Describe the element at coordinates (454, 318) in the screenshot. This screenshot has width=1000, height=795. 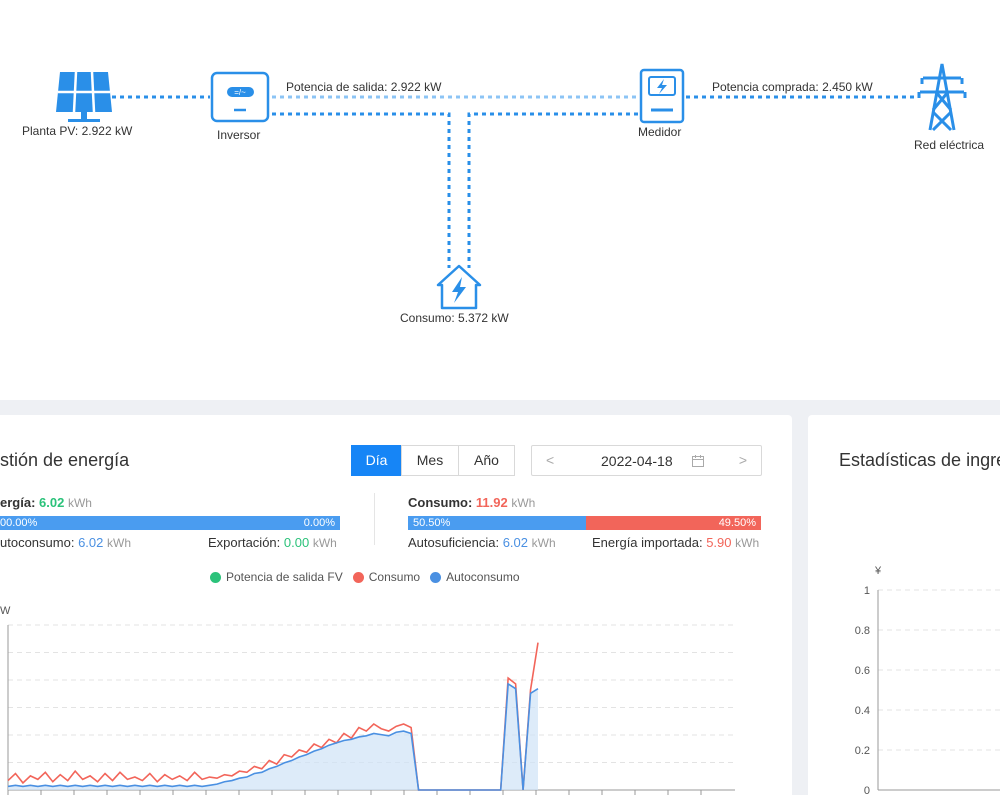
I see `consumption-label: Consumo: 5.372 kW` at that location.